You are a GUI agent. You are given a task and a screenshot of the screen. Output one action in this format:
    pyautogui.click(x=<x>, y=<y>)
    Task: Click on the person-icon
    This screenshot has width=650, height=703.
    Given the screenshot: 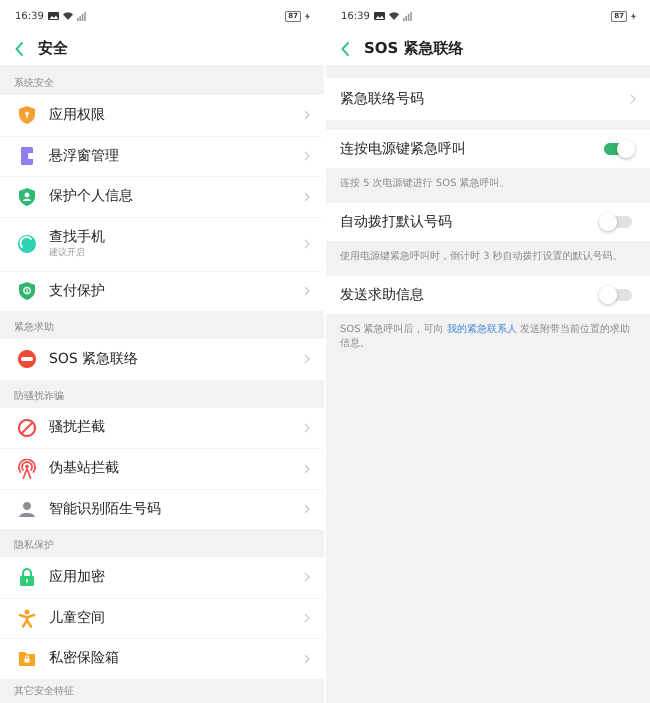 What is the action you would take?
    pyautogui.click(x=27, y=509)
    